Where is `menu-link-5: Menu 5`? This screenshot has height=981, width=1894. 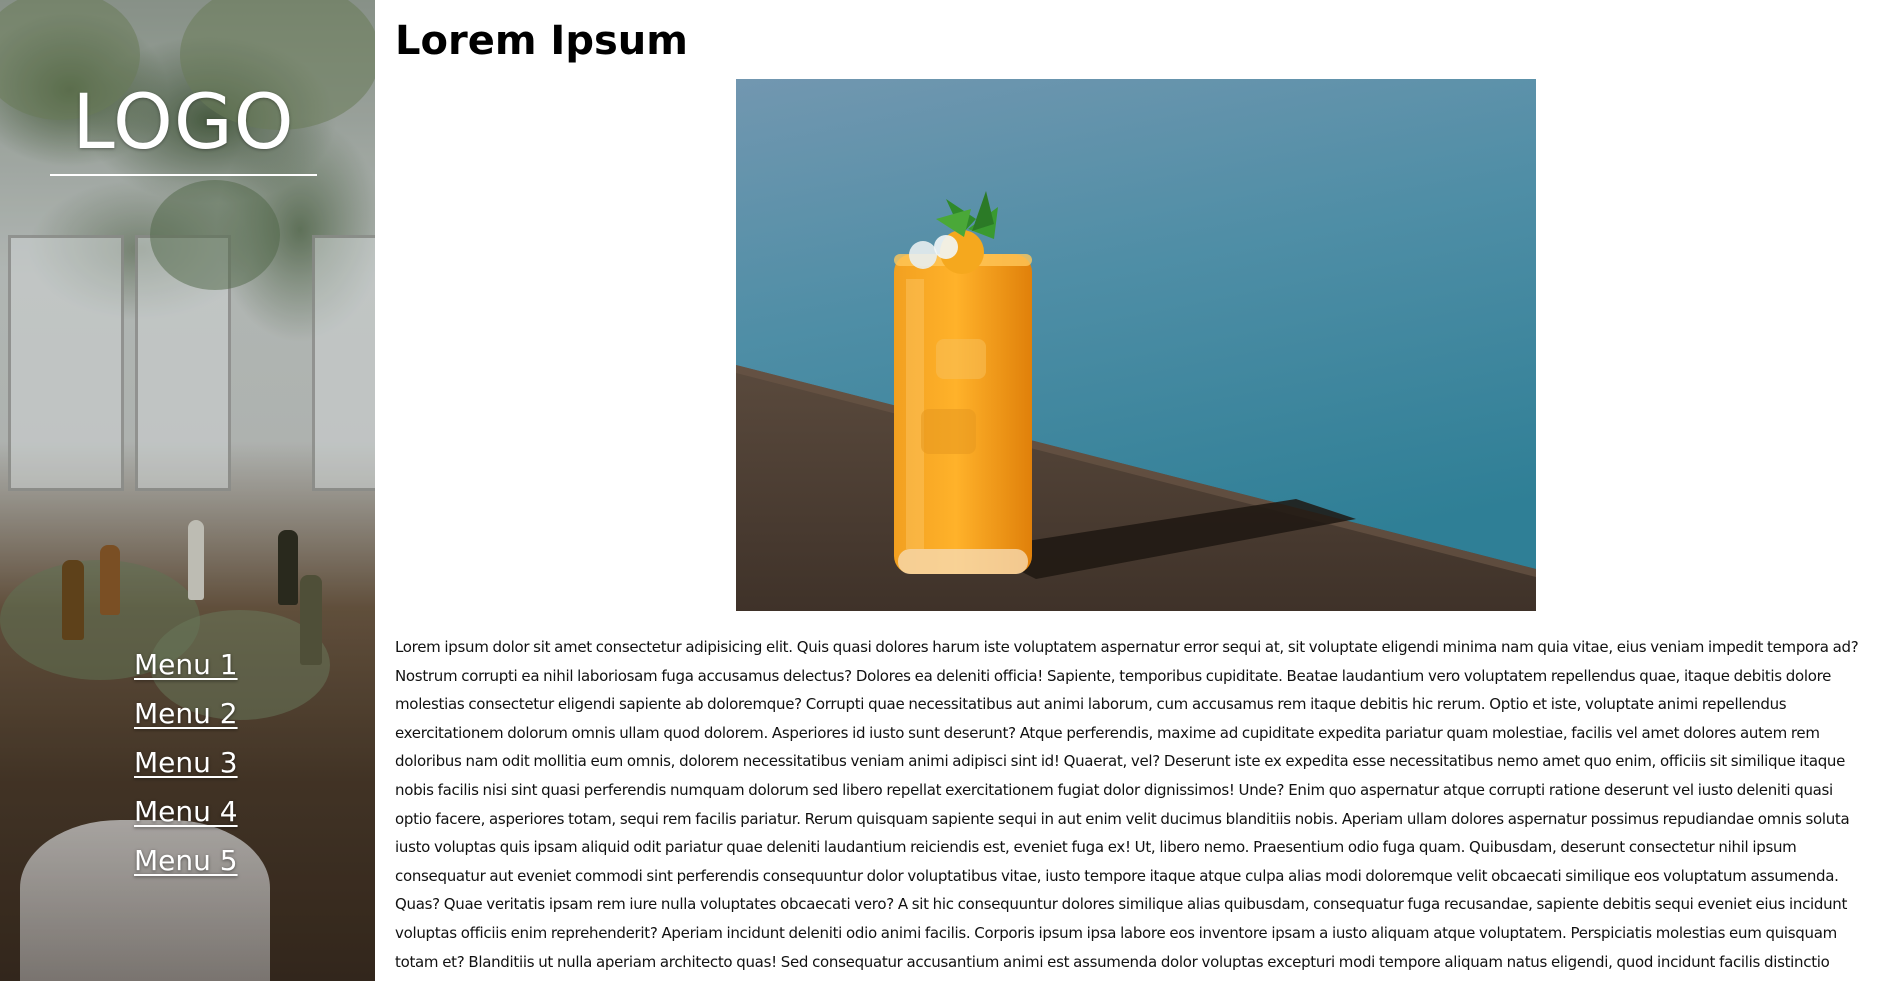
menu-link-5: Menu 5 is located at coordinates (186, 860).